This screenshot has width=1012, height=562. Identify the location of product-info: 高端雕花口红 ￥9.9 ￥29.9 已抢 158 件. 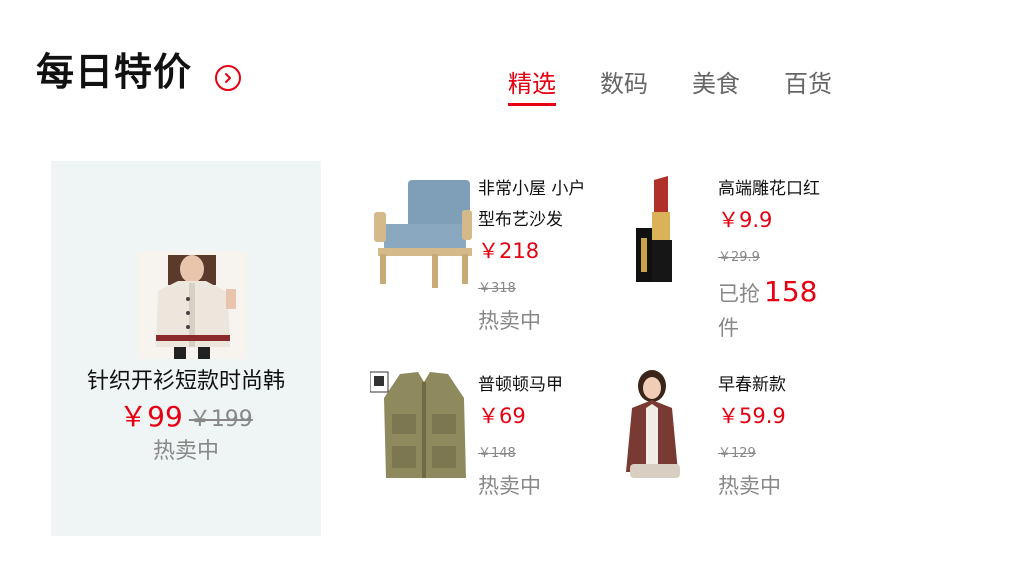
(778, 258).